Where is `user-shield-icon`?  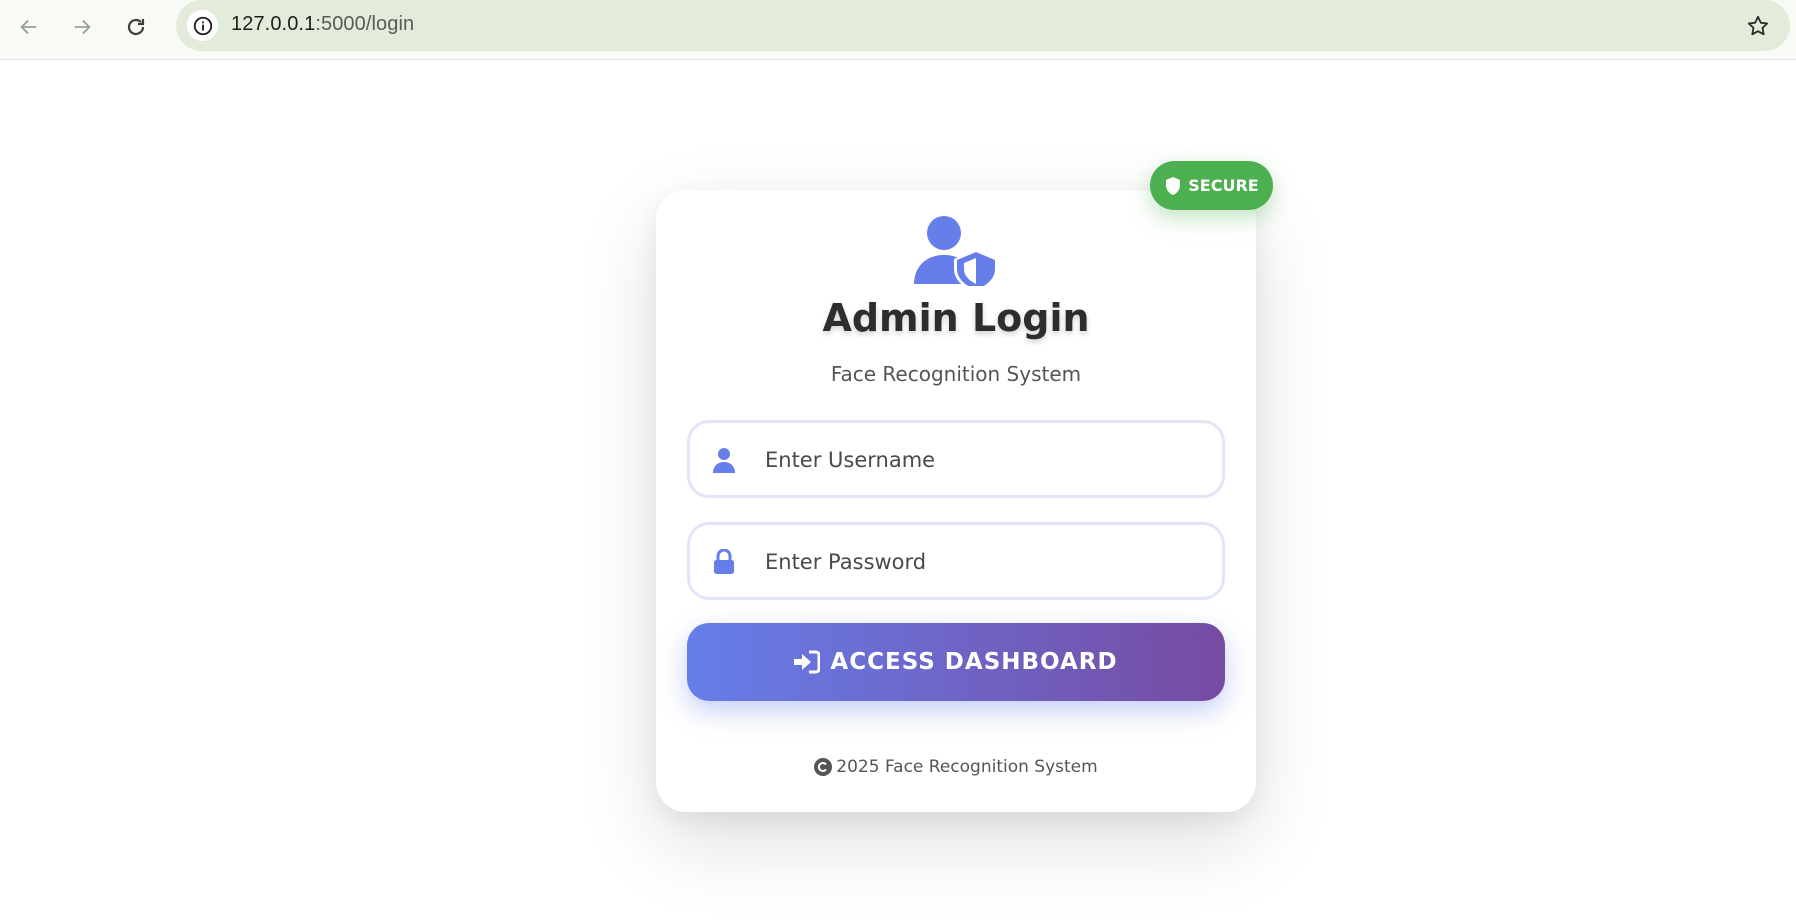 user-shield-icon is located at coordinates (956, 251).